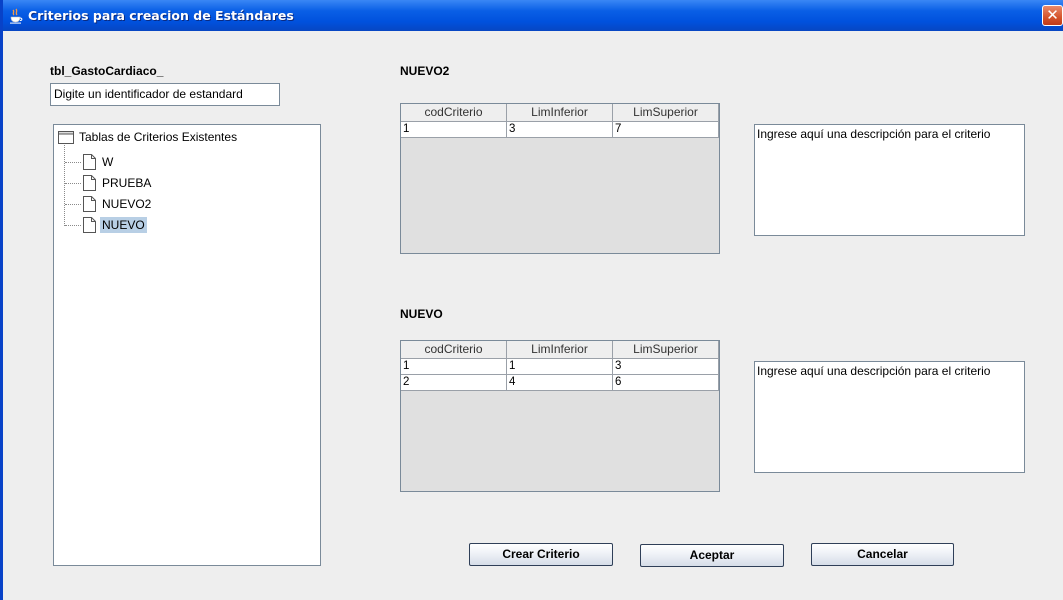  I want to click on aceptar-button: Aceptar, so click(712, 555).